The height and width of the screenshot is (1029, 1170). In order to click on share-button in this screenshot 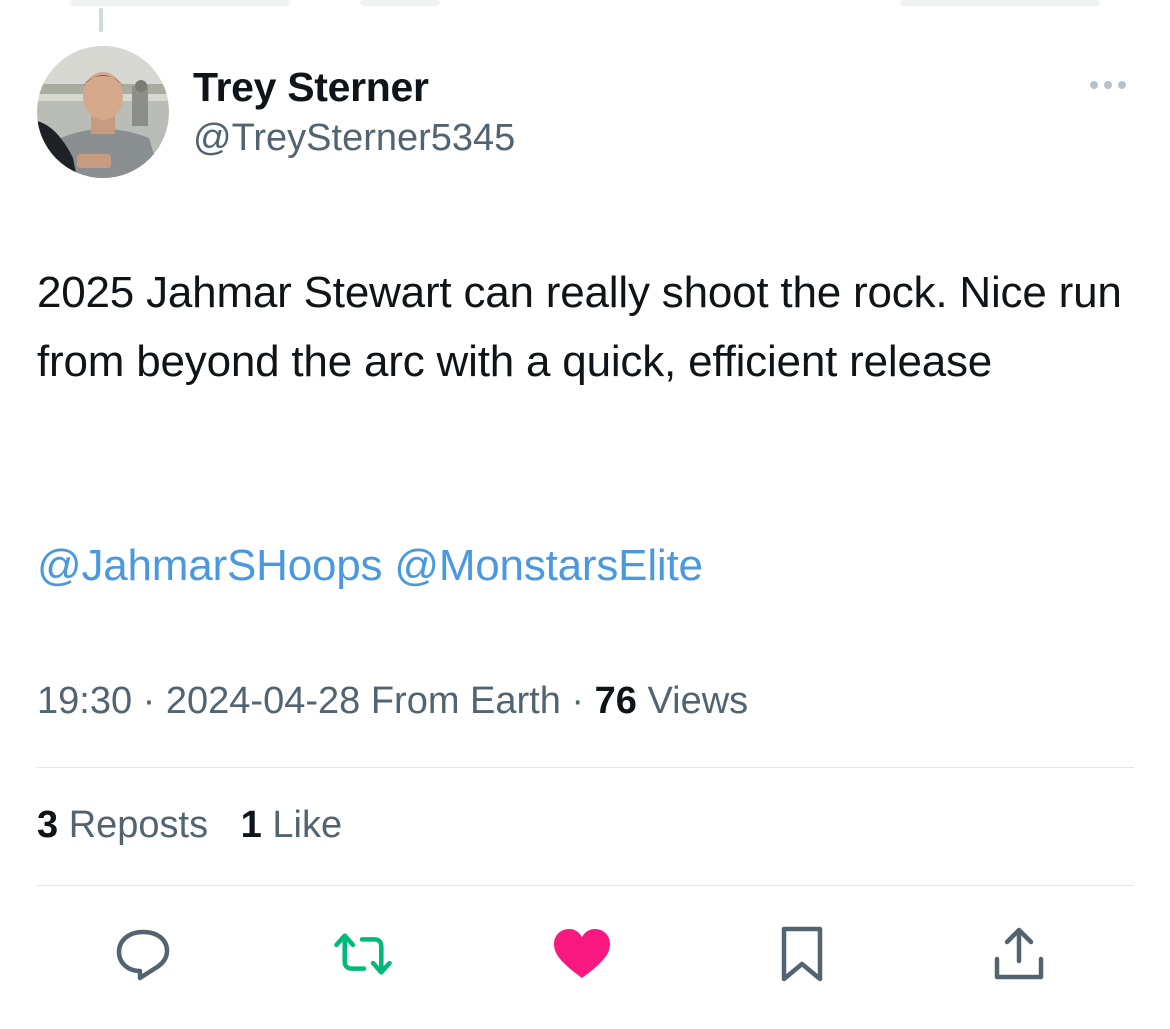, I will do `click(1019, 954)`.